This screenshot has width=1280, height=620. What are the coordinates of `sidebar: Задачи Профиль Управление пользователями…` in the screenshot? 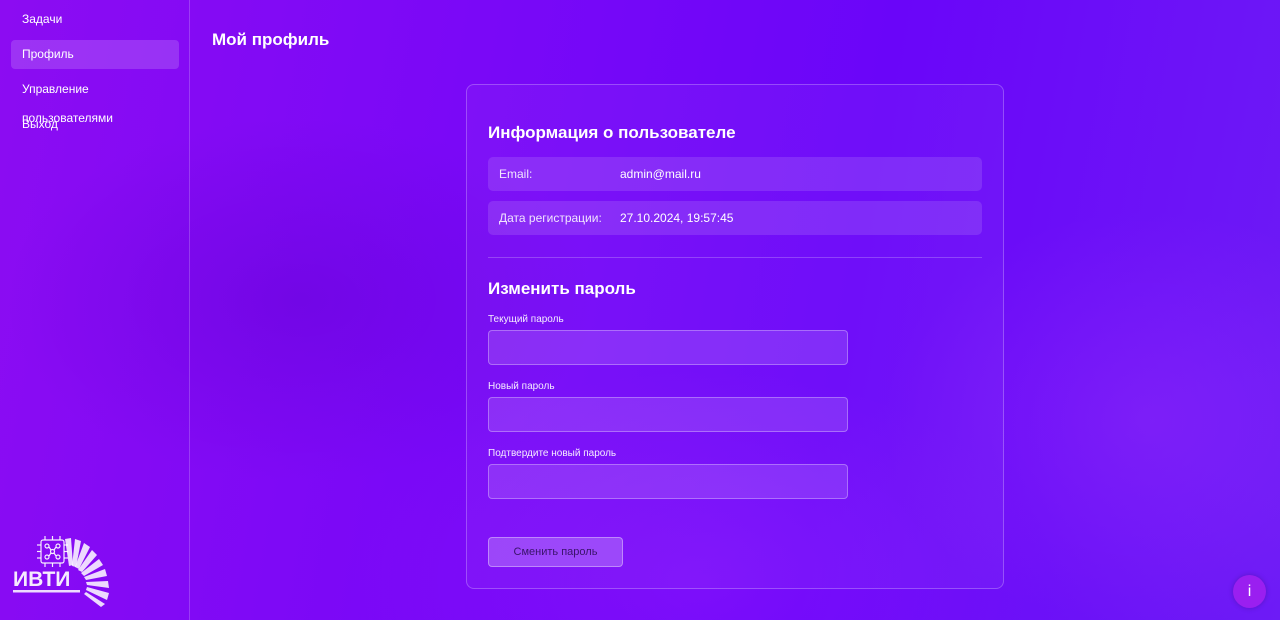 It's located at (95, 310).